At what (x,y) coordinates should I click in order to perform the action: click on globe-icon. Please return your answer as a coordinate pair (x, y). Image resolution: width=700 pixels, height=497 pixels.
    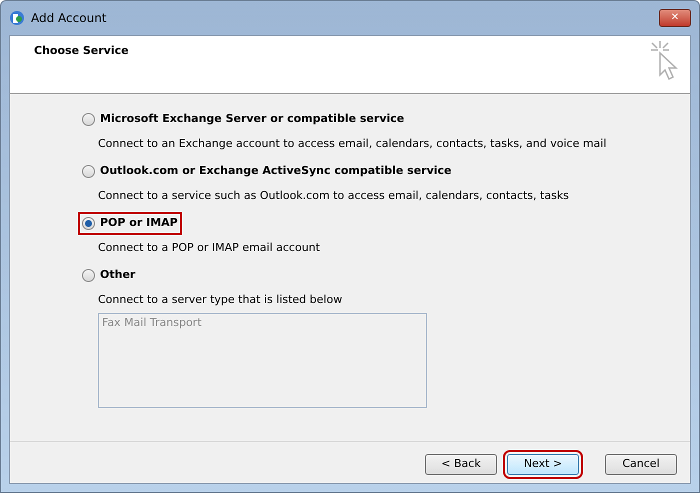
    Looking at the image, I should click on (17, 18).